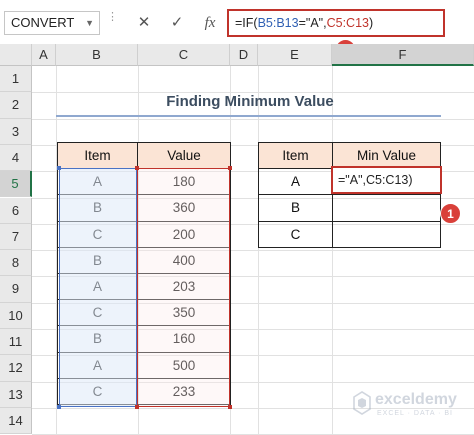  I want to click on row-header-1: 1, so click(16, 79).